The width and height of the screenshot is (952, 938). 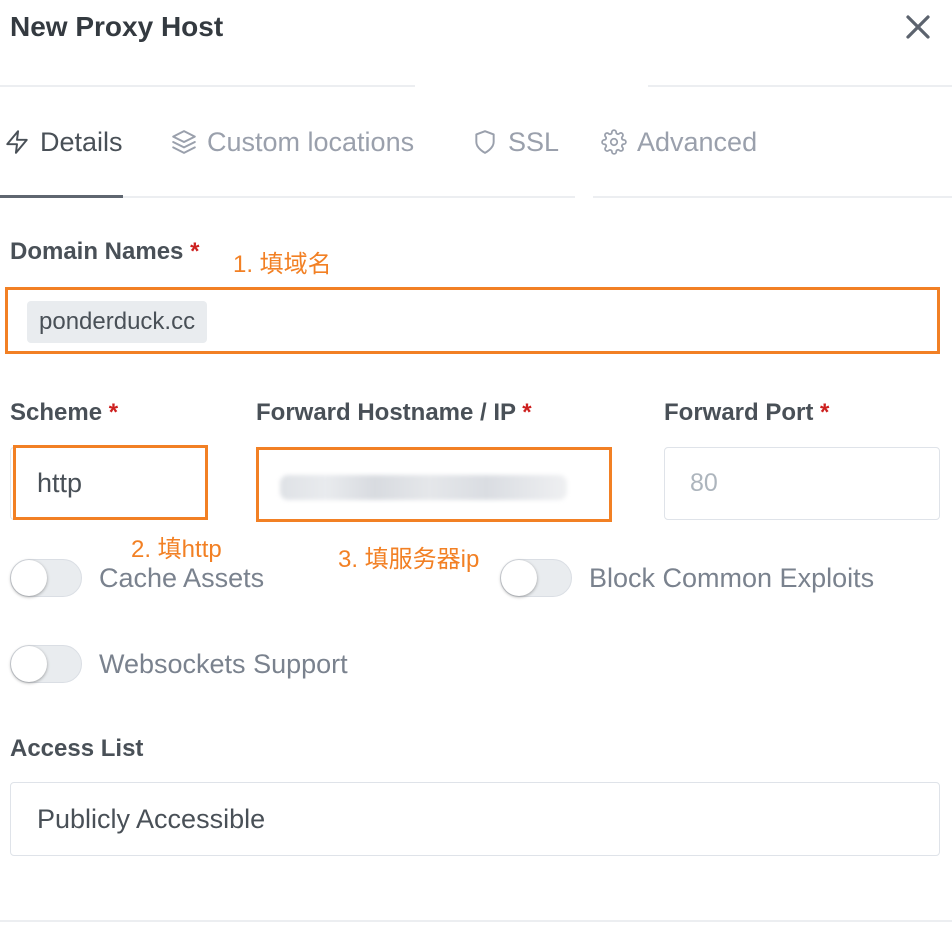 I want to click on domain-tag: ponderduck.cc, so click(x=117, y=322).